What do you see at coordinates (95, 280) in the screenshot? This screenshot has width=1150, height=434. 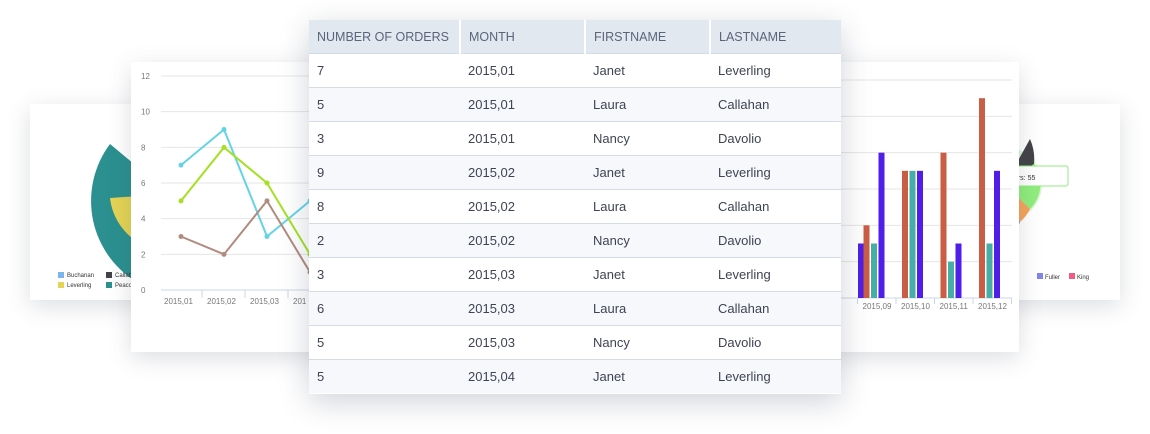 I see `pie-legend-left: Buchanan Callah Leverling Peaco` at bounding box center [95, 280].